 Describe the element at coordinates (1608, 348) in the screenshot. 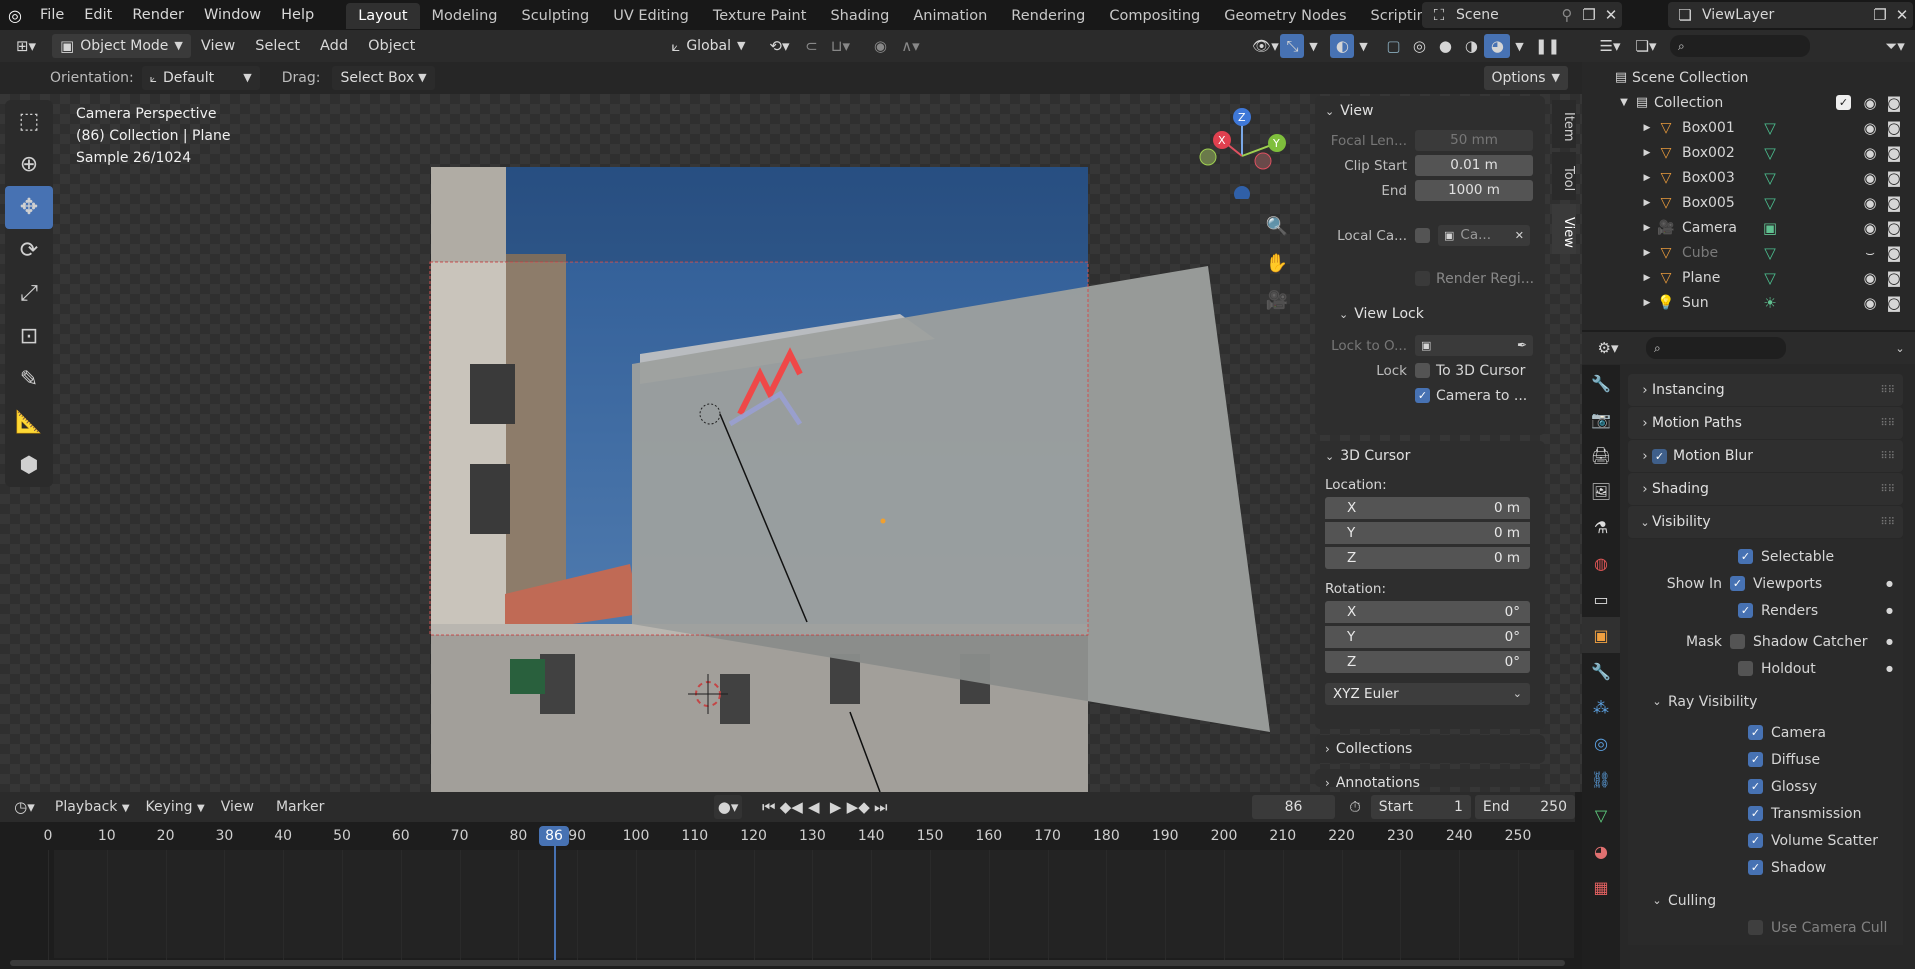

I see `properties-editor-icon: ⚙▾` at that location.